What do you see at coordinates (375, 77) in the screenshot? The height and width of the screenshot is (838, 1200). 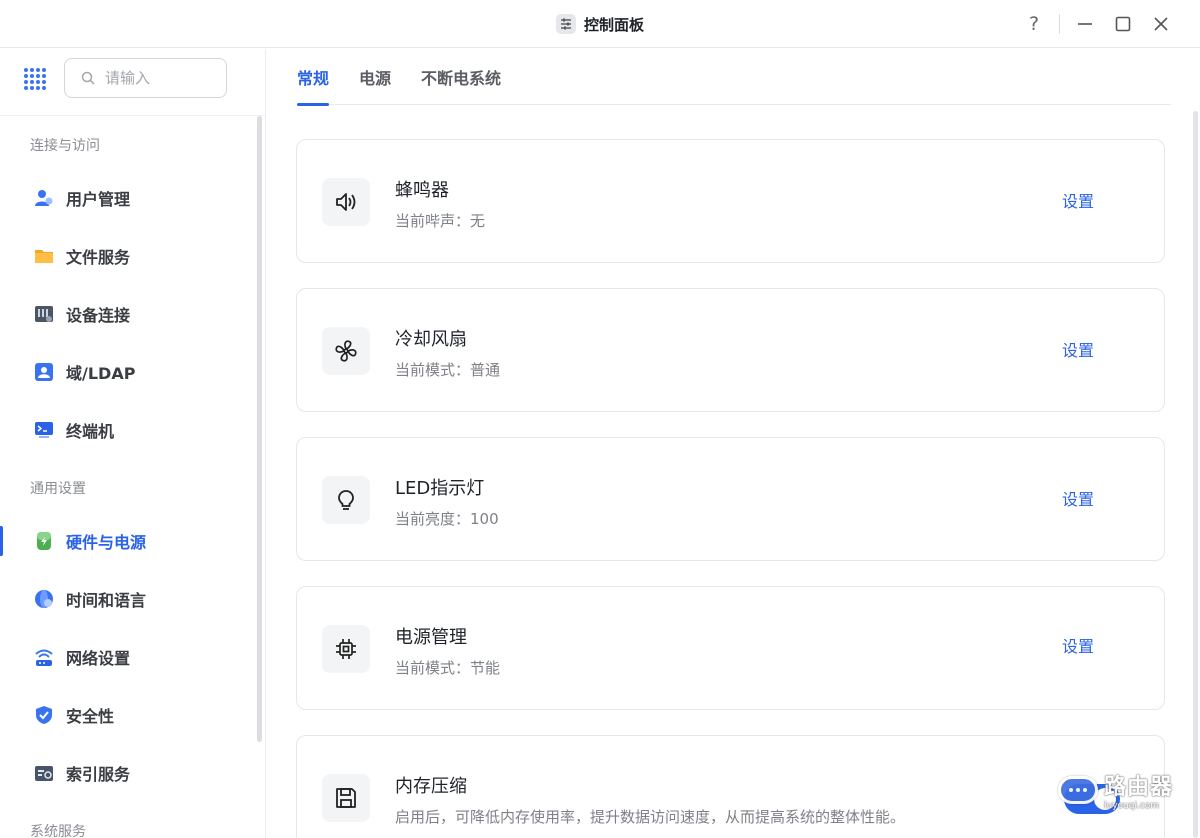 I see `tab-power: 电源` at bounding box center [375, 77].